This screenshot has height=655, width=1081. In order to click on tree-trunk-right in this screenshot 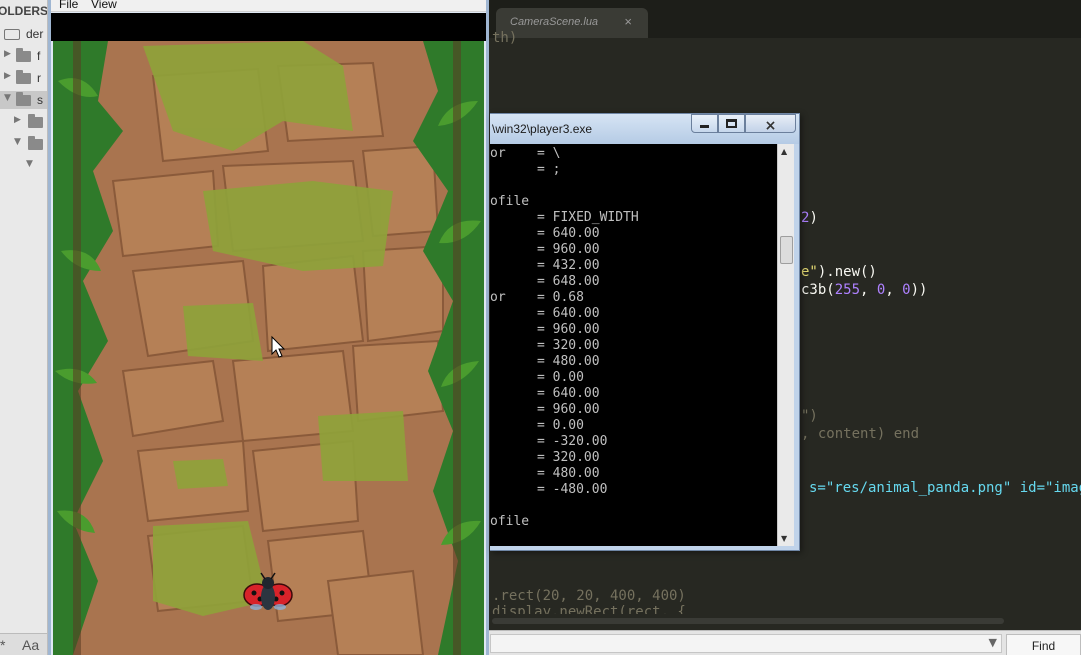, I will do `click(457, 348)`.